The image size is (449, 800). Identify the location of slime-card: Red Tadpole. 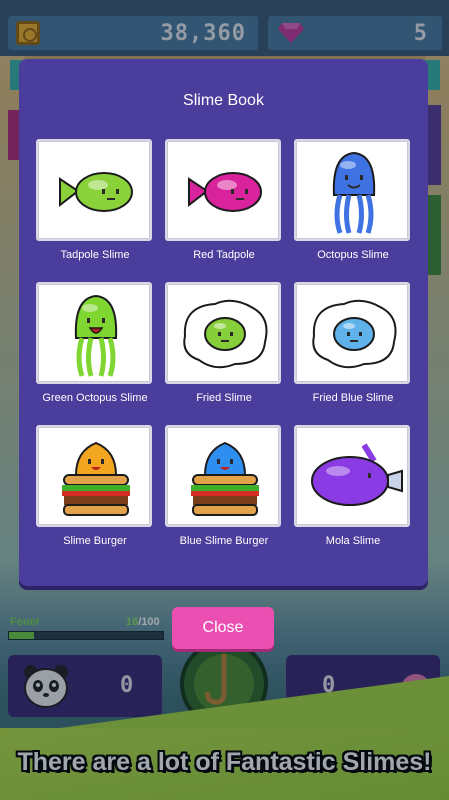
(224, 200).